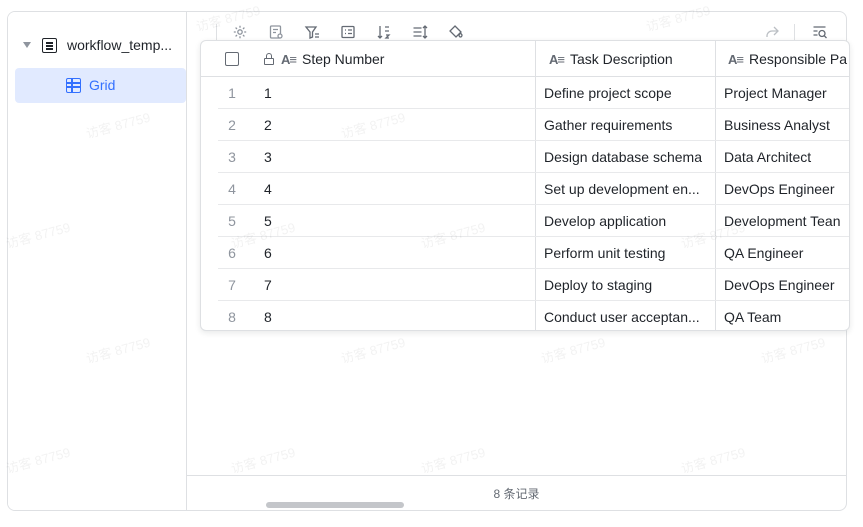 This screenshot has width=863, height=527. Describe the element at coordinates (786, 125) in the screenshot. I see `cell-responsible-party: Business Analyst` at that location.